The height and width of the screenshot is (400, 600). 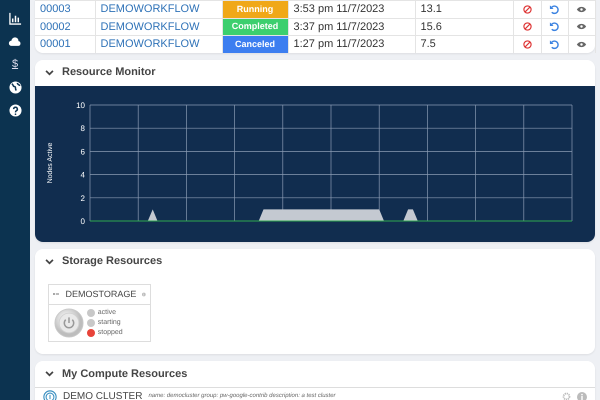 I want to click on panel-title: Storage Resources, so click(x=112, y=262).